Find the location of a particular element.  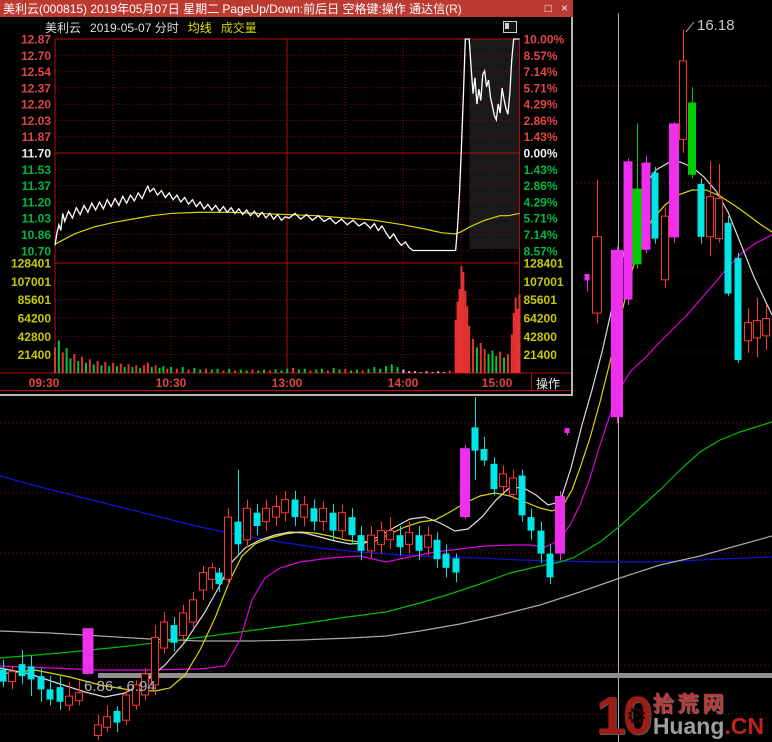

svg-text: 15:00 is located at coordinates (497, 383).